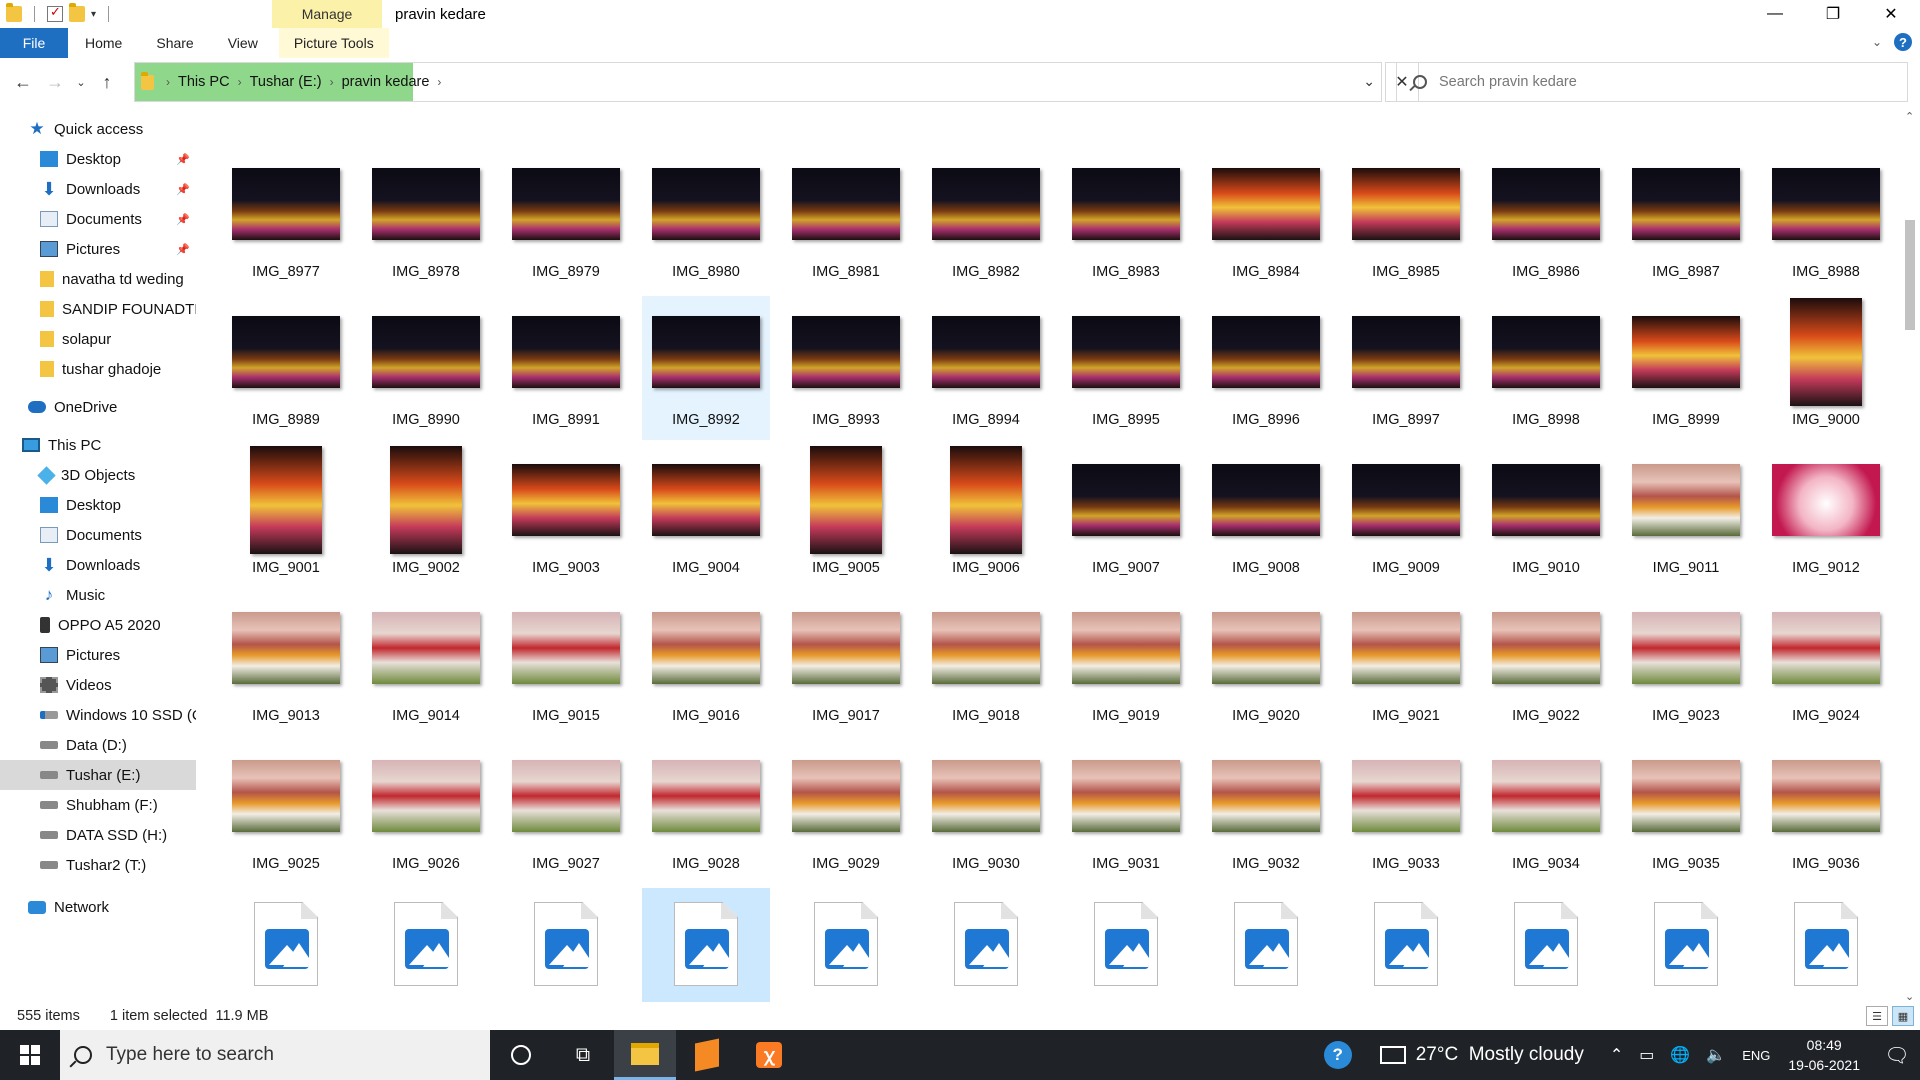 The image size is (1920, 1080). Describe the element at coordinates (1775, 14) in the screenshot. I see `minimize-button: —` at that location.